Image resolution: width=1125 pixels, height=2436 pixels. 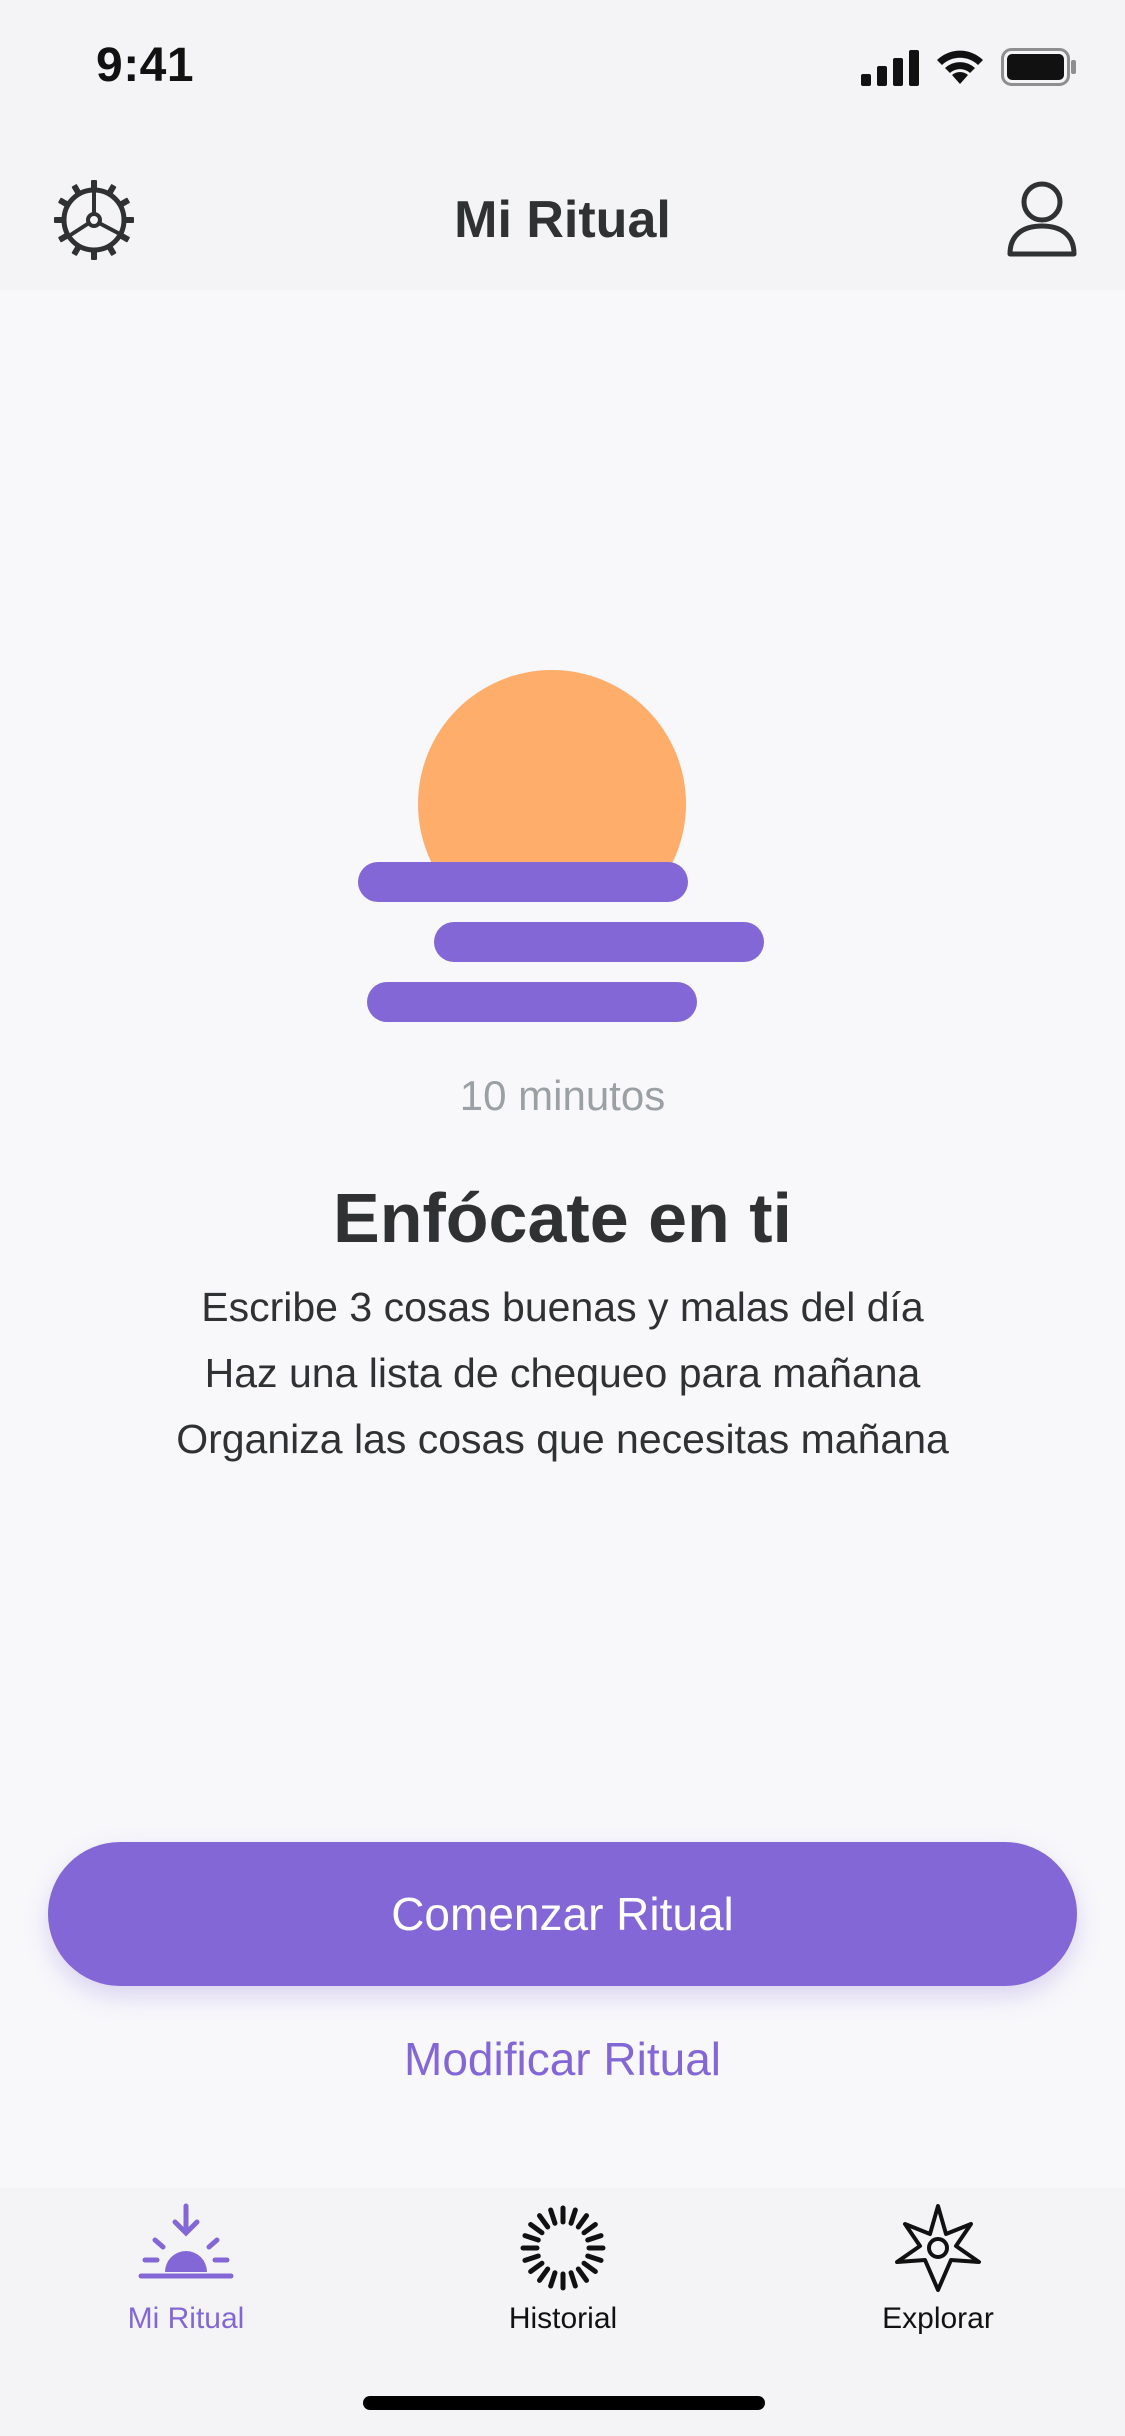 What do you see at coordinates (145, 65) in the screenshot?
I see `status-time: 9:41` at bounding box center [145, 65].